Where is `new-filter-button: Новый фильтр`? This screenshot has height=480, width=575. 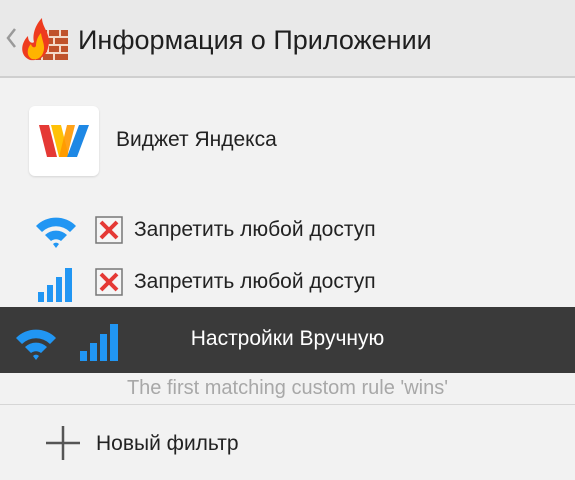 new-filter-button: Новый фильтр is located at coordinates (287, 445).